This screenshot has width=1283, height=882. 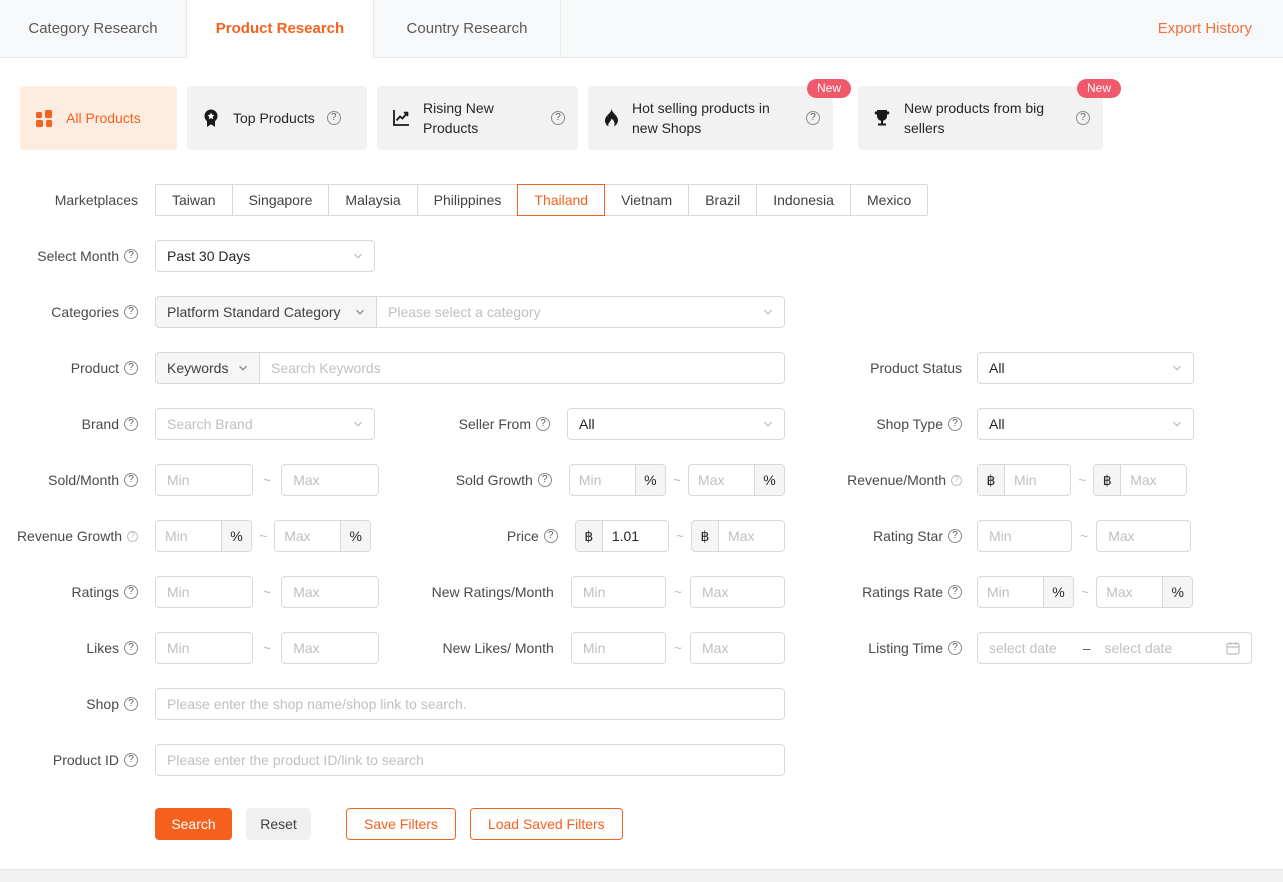 What do you see at coordinates (522, 368) in the screenshot?
I see `keywords-input` at bounding box center [522, 368].